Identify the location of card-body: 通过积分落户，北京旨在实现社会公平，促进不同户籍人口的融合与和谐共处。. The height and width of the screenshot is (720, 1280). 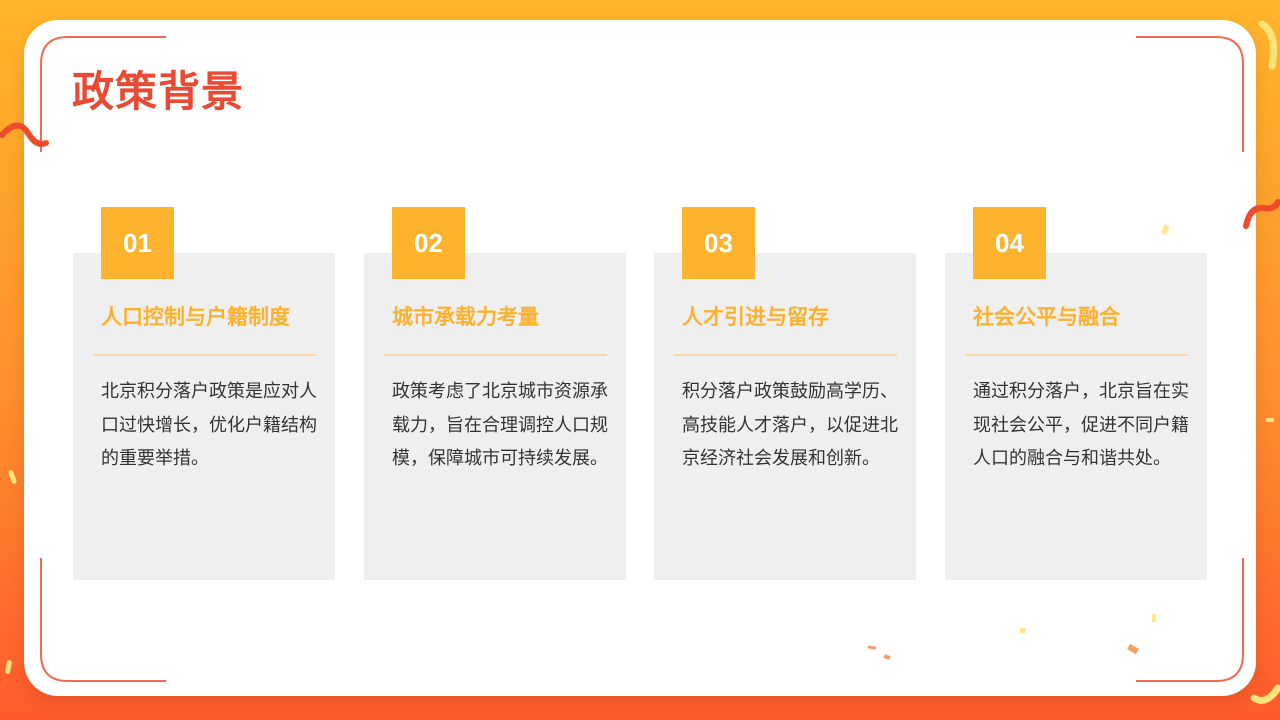
(1081, 425).